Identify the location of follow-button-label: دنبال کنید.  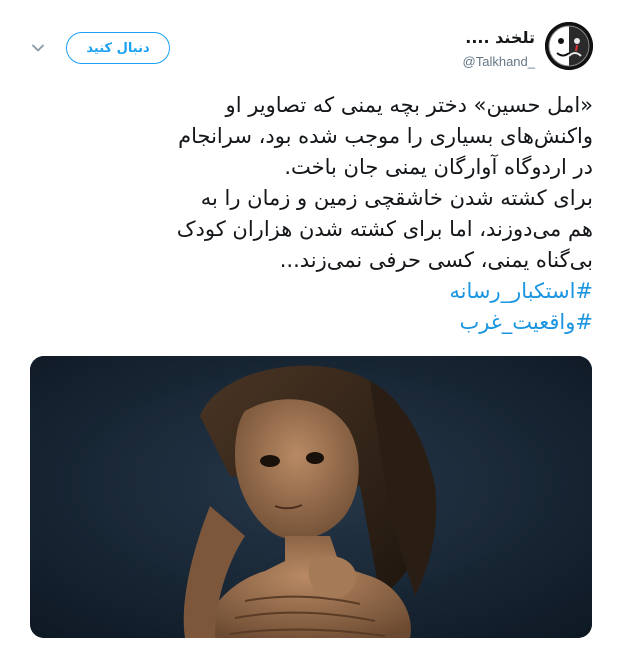
(118, 48).